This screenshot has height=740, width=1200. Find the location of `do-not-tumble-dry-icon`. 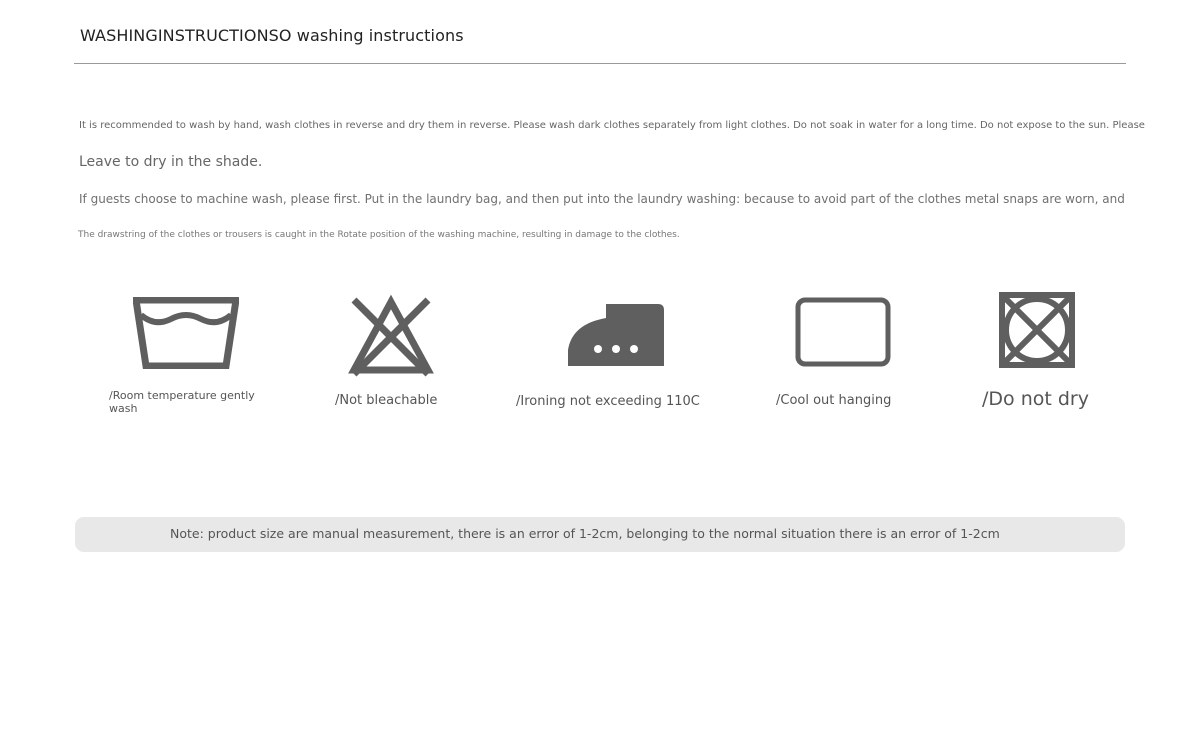

do-not-tumble-dry-icon is located at coordinates (1037, 330).